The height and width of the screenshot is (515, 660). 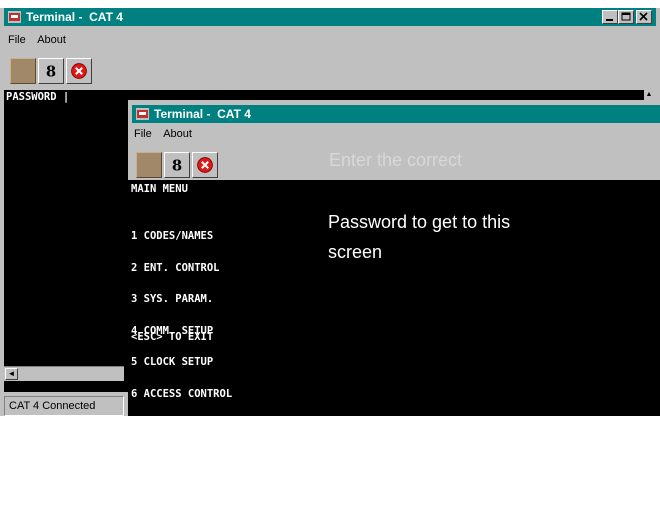 I want to click on menu-option: 8 CLEAR DATA, so click(x=181, y=457).